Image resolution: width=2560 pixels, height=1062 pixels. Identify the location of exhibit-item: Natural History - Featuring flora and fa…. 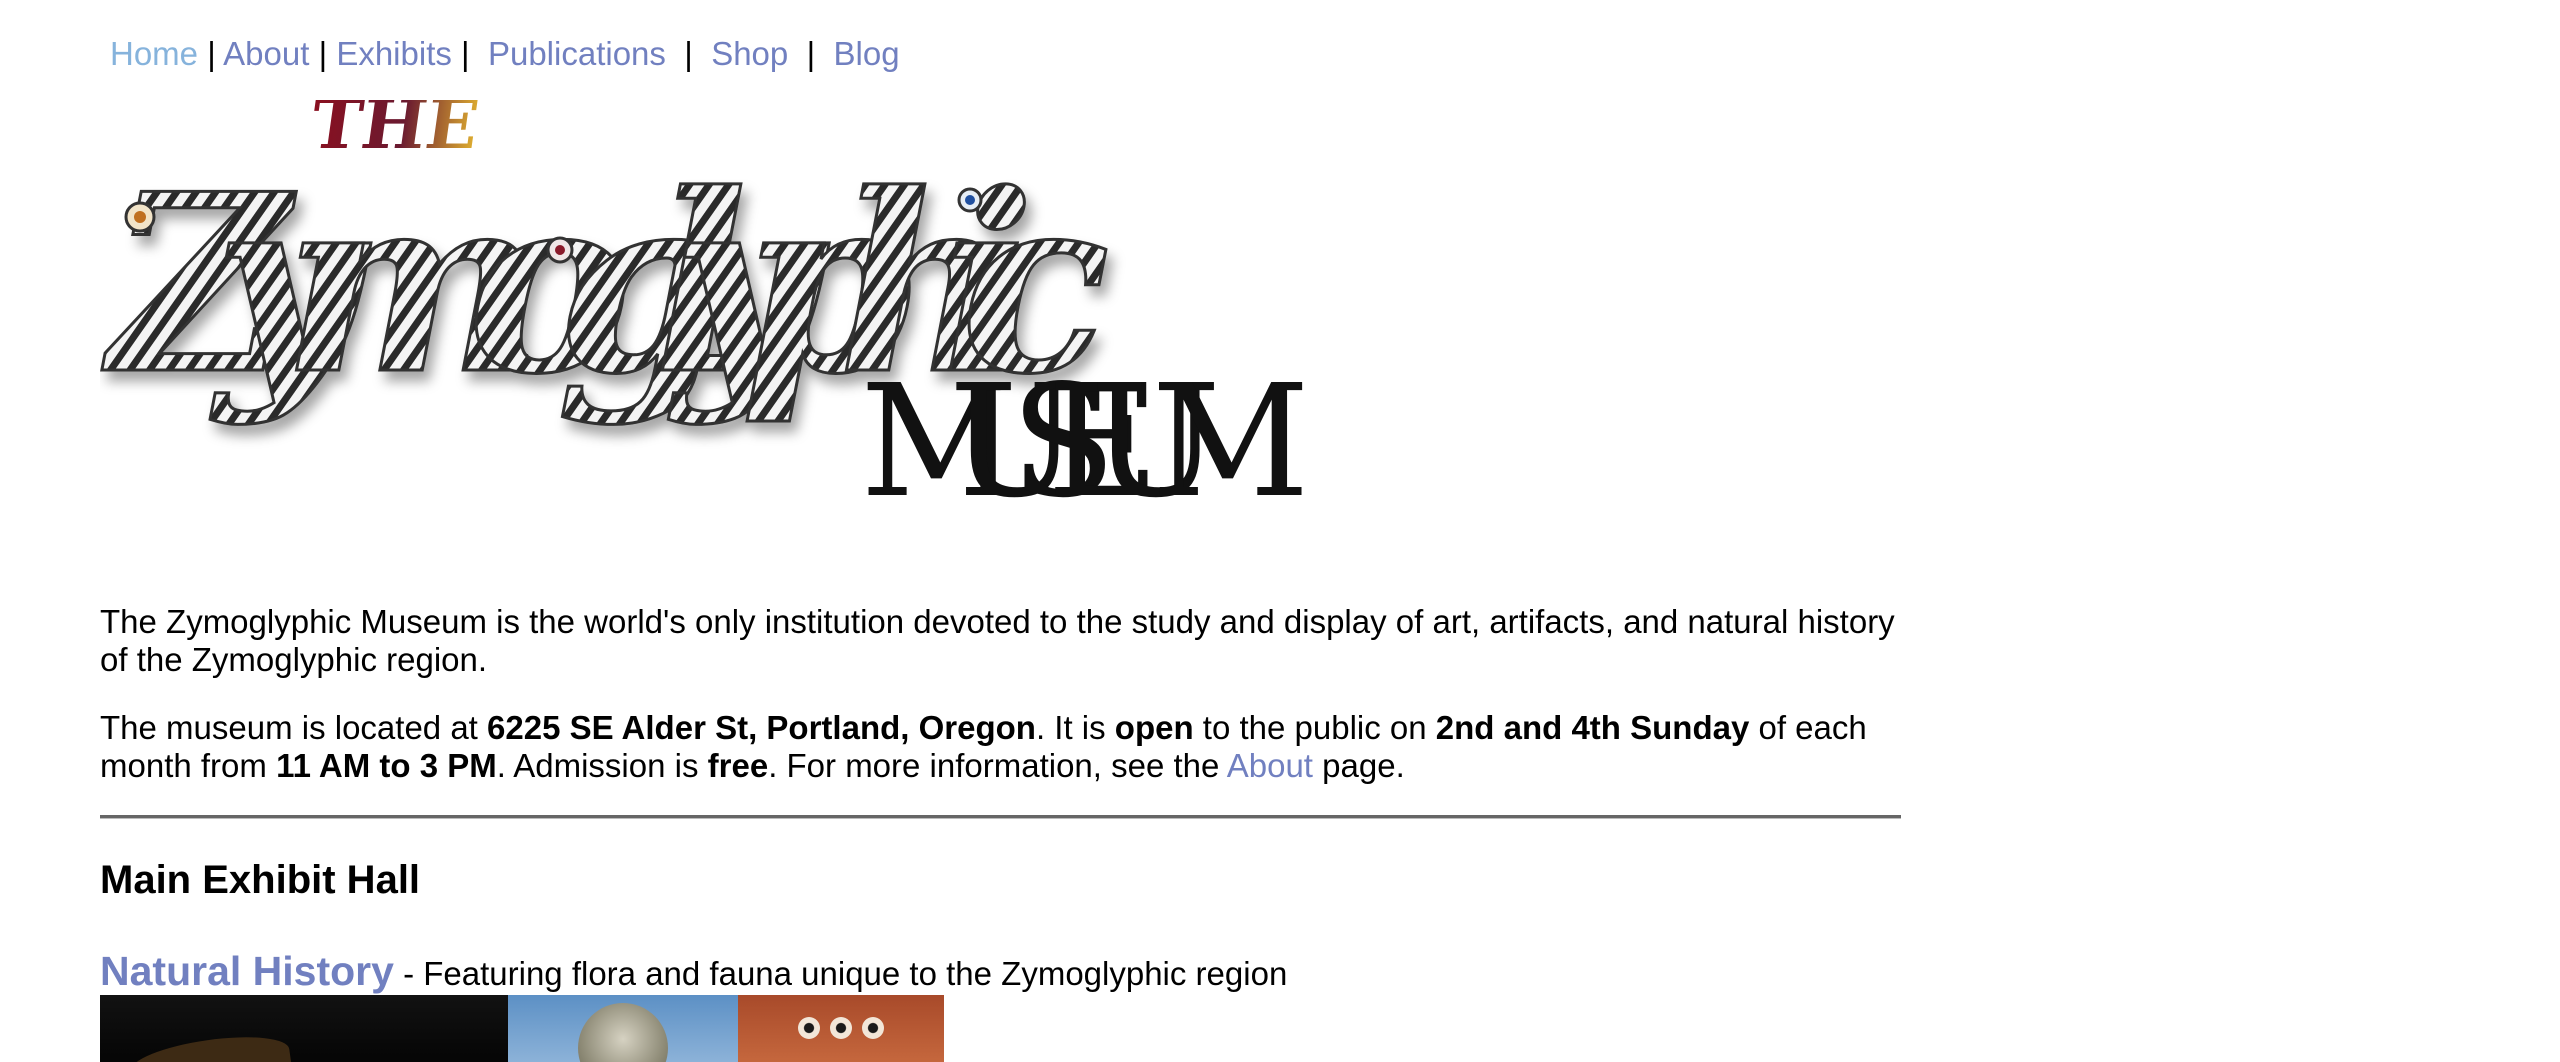
(693, 971).